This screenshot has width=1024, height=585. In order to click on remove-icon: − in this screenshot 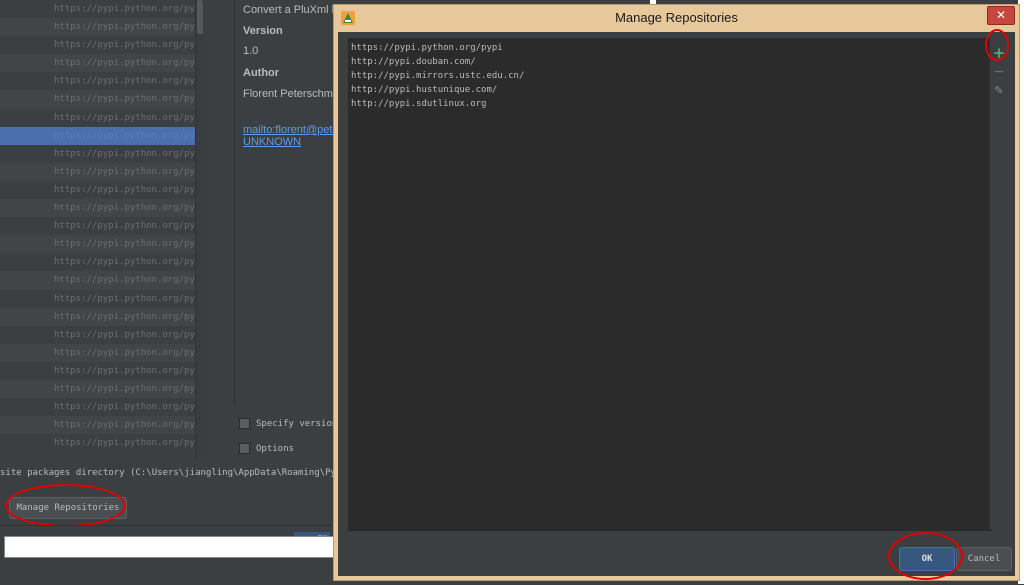, I will do `click(999, 72)`.